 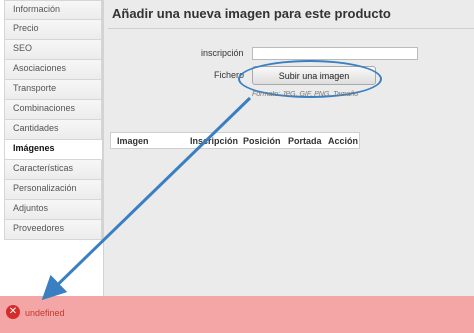 What do you see at coordinates (53, 230) in the screenshot?
I see `tab-proveedores: Proveedores` at bounding box center [53, 230].